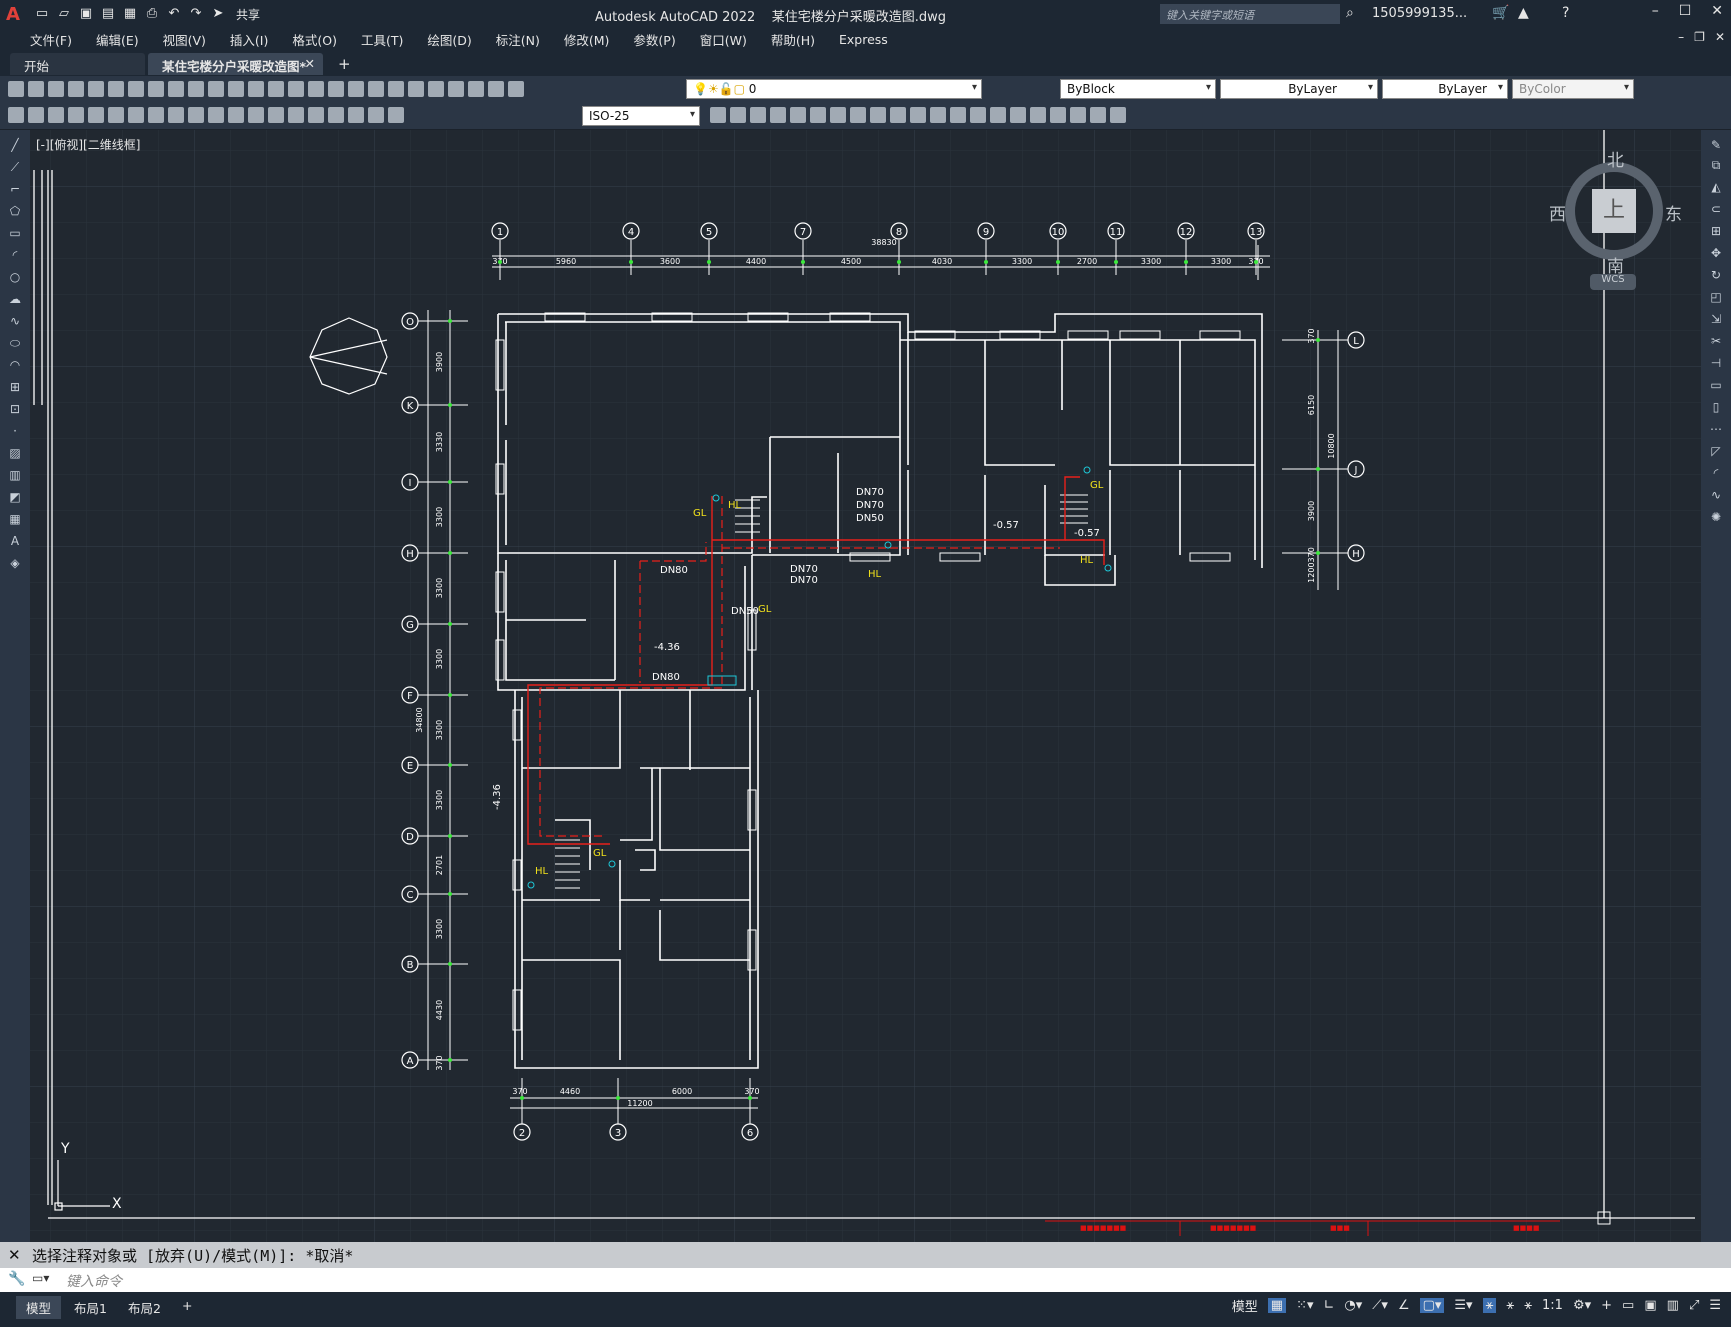  What do you see at coordinates (1489, 1305) in the screenshot?
I see `annotation-visibility-icon: ⚹` at bounding box center [1489, 1305].